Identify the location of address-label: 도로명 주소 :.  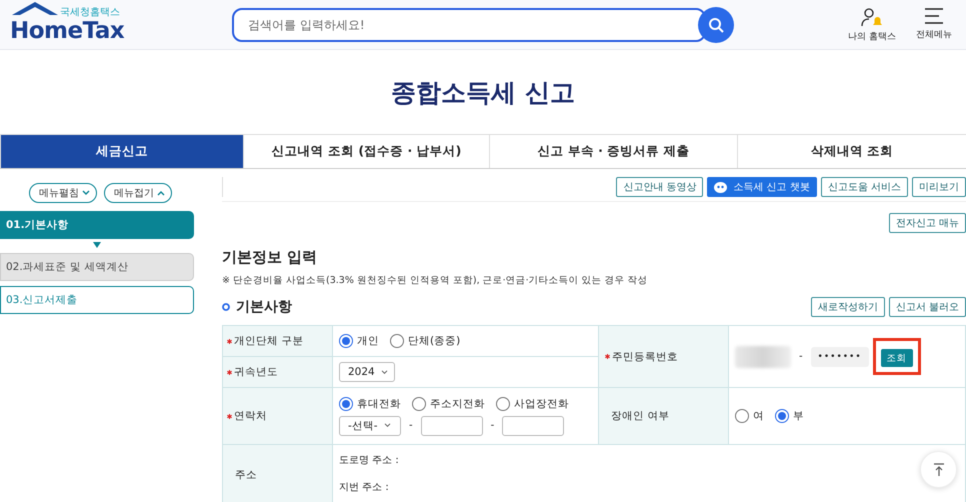
(369, 460).